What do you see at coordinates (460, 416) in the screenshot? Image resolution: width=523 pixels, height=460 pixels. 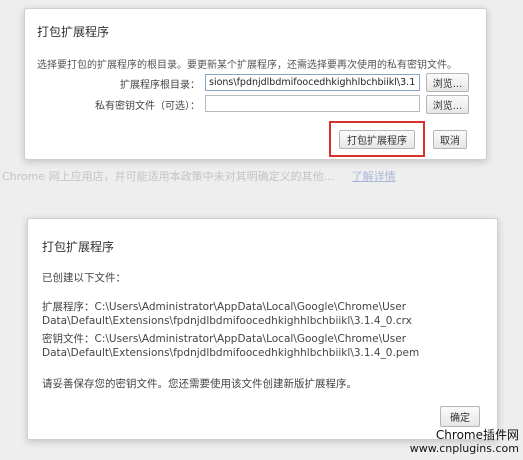 I see `ok-button: 确定` at bounding box center [460, 416].